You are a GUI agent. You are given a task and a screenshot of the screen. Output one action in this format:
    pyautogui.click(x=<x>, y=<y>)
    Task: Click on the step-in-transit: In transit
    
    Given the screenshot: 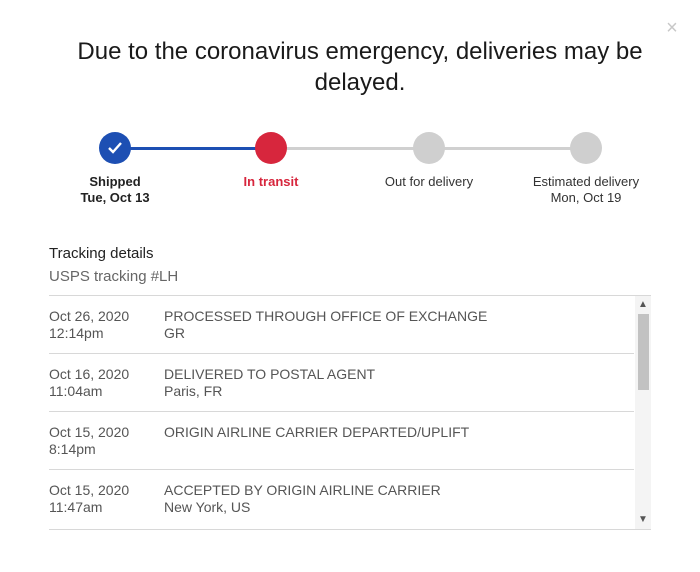 What is the action you would take?
    pyautogui.click(x=271, y=160)
    